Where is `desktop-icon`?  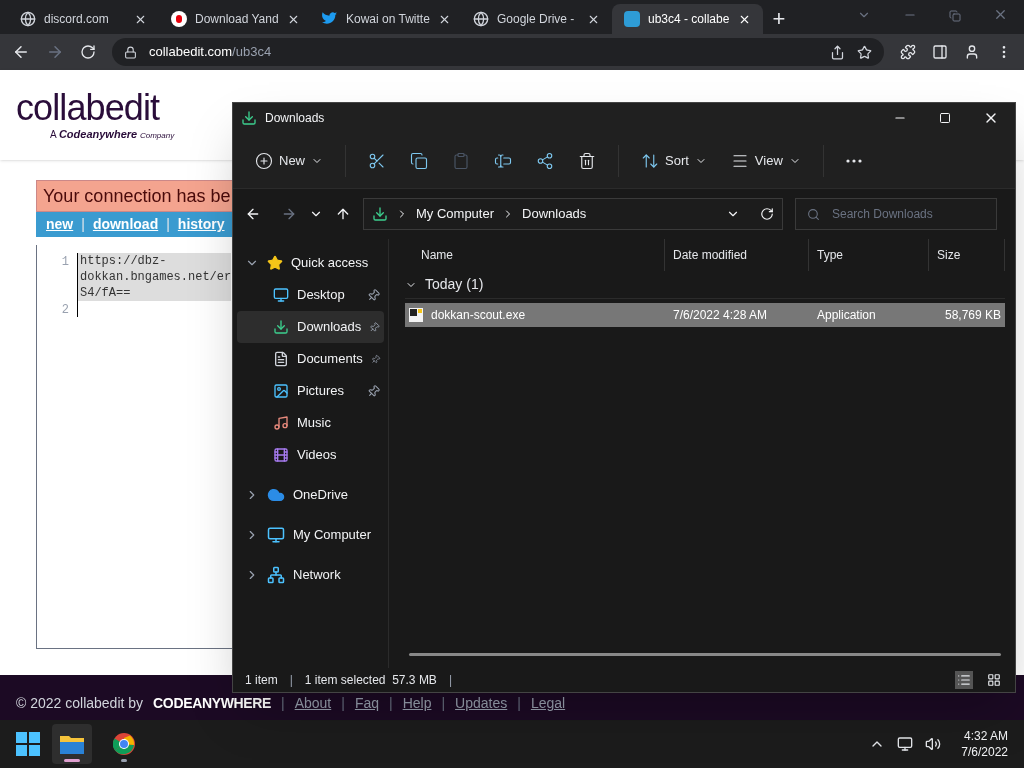
desktop-icon is located at coordinates (281, 295).